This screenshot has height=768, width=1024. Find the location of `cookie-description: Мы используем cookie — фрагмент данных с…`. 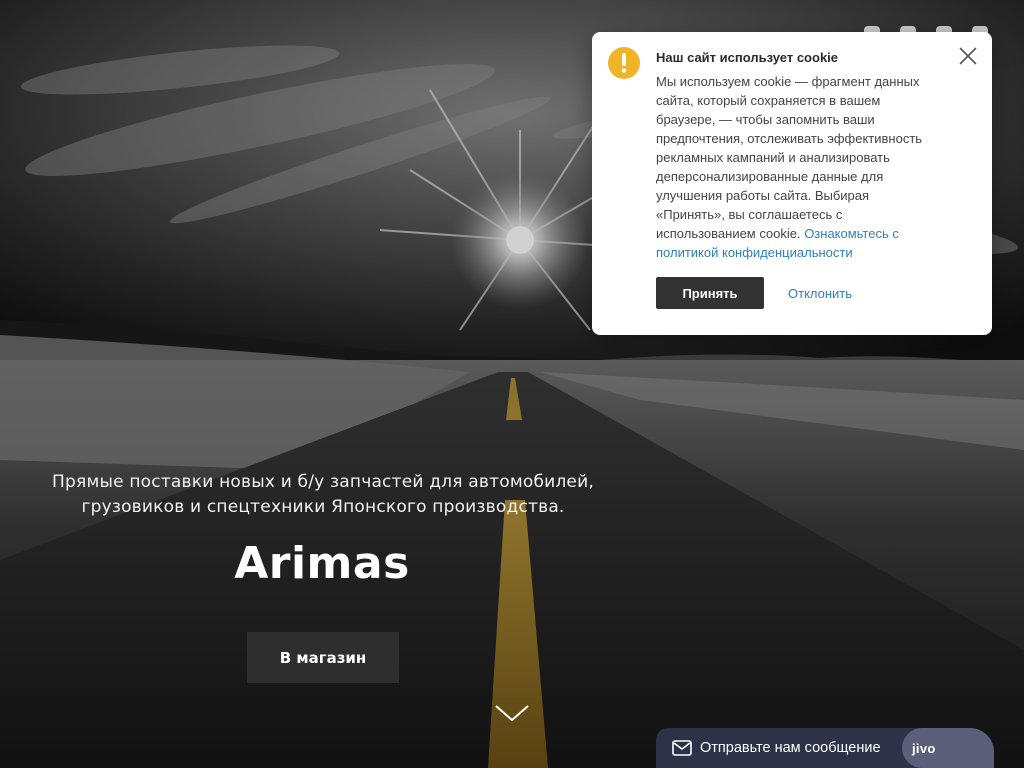

cookie-description: Мы используем cookie — фрагмент данных с… is located at coordinates (789, 157).